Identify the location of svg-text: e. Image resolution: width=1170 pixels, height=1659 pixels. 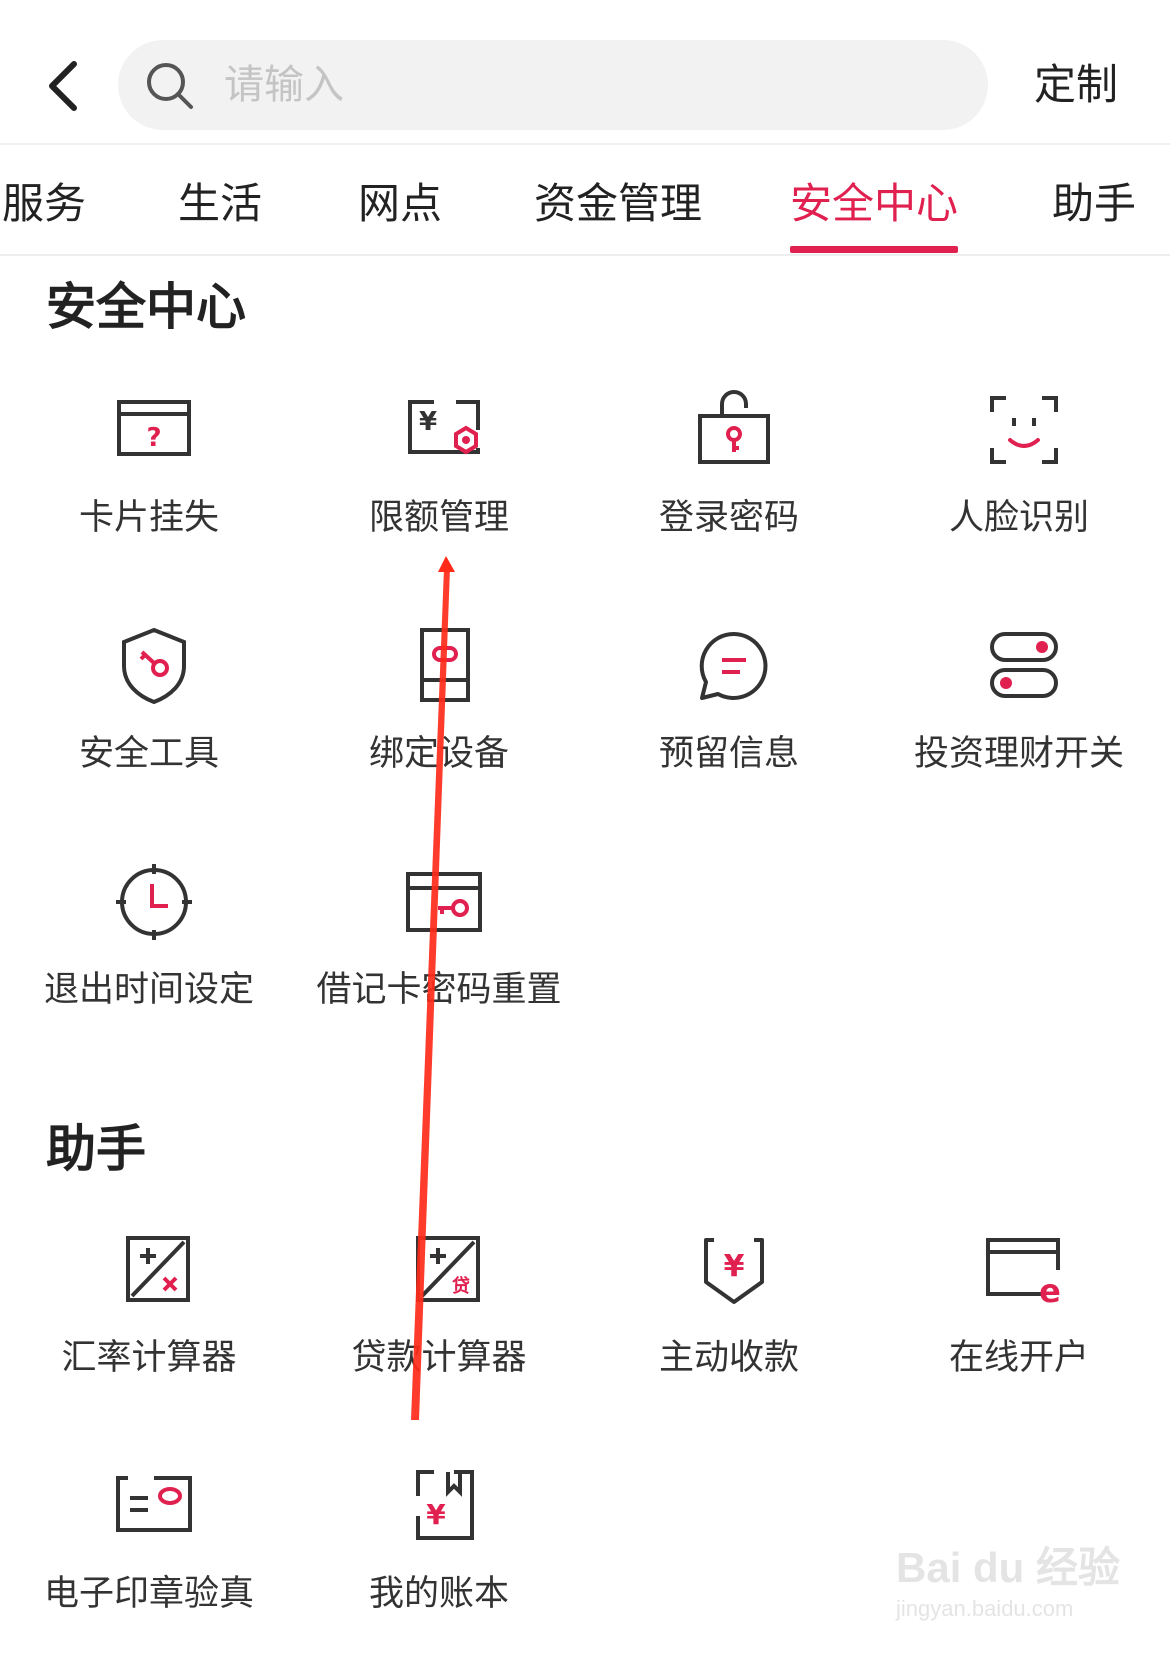
(1050, 1291).